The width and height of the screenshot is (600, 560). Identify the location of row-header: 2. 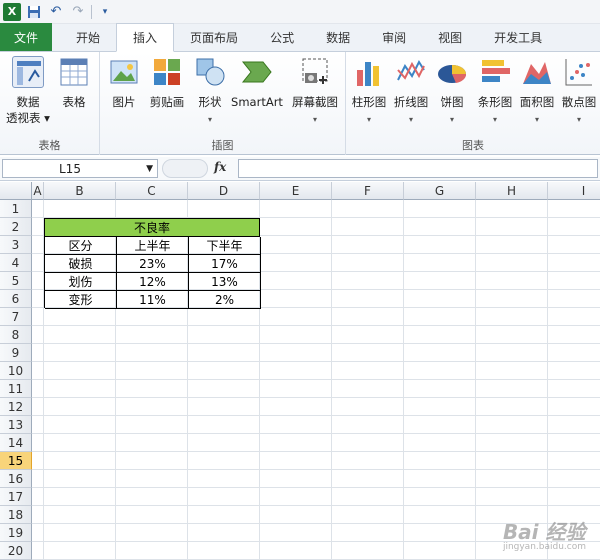
(16, 227).